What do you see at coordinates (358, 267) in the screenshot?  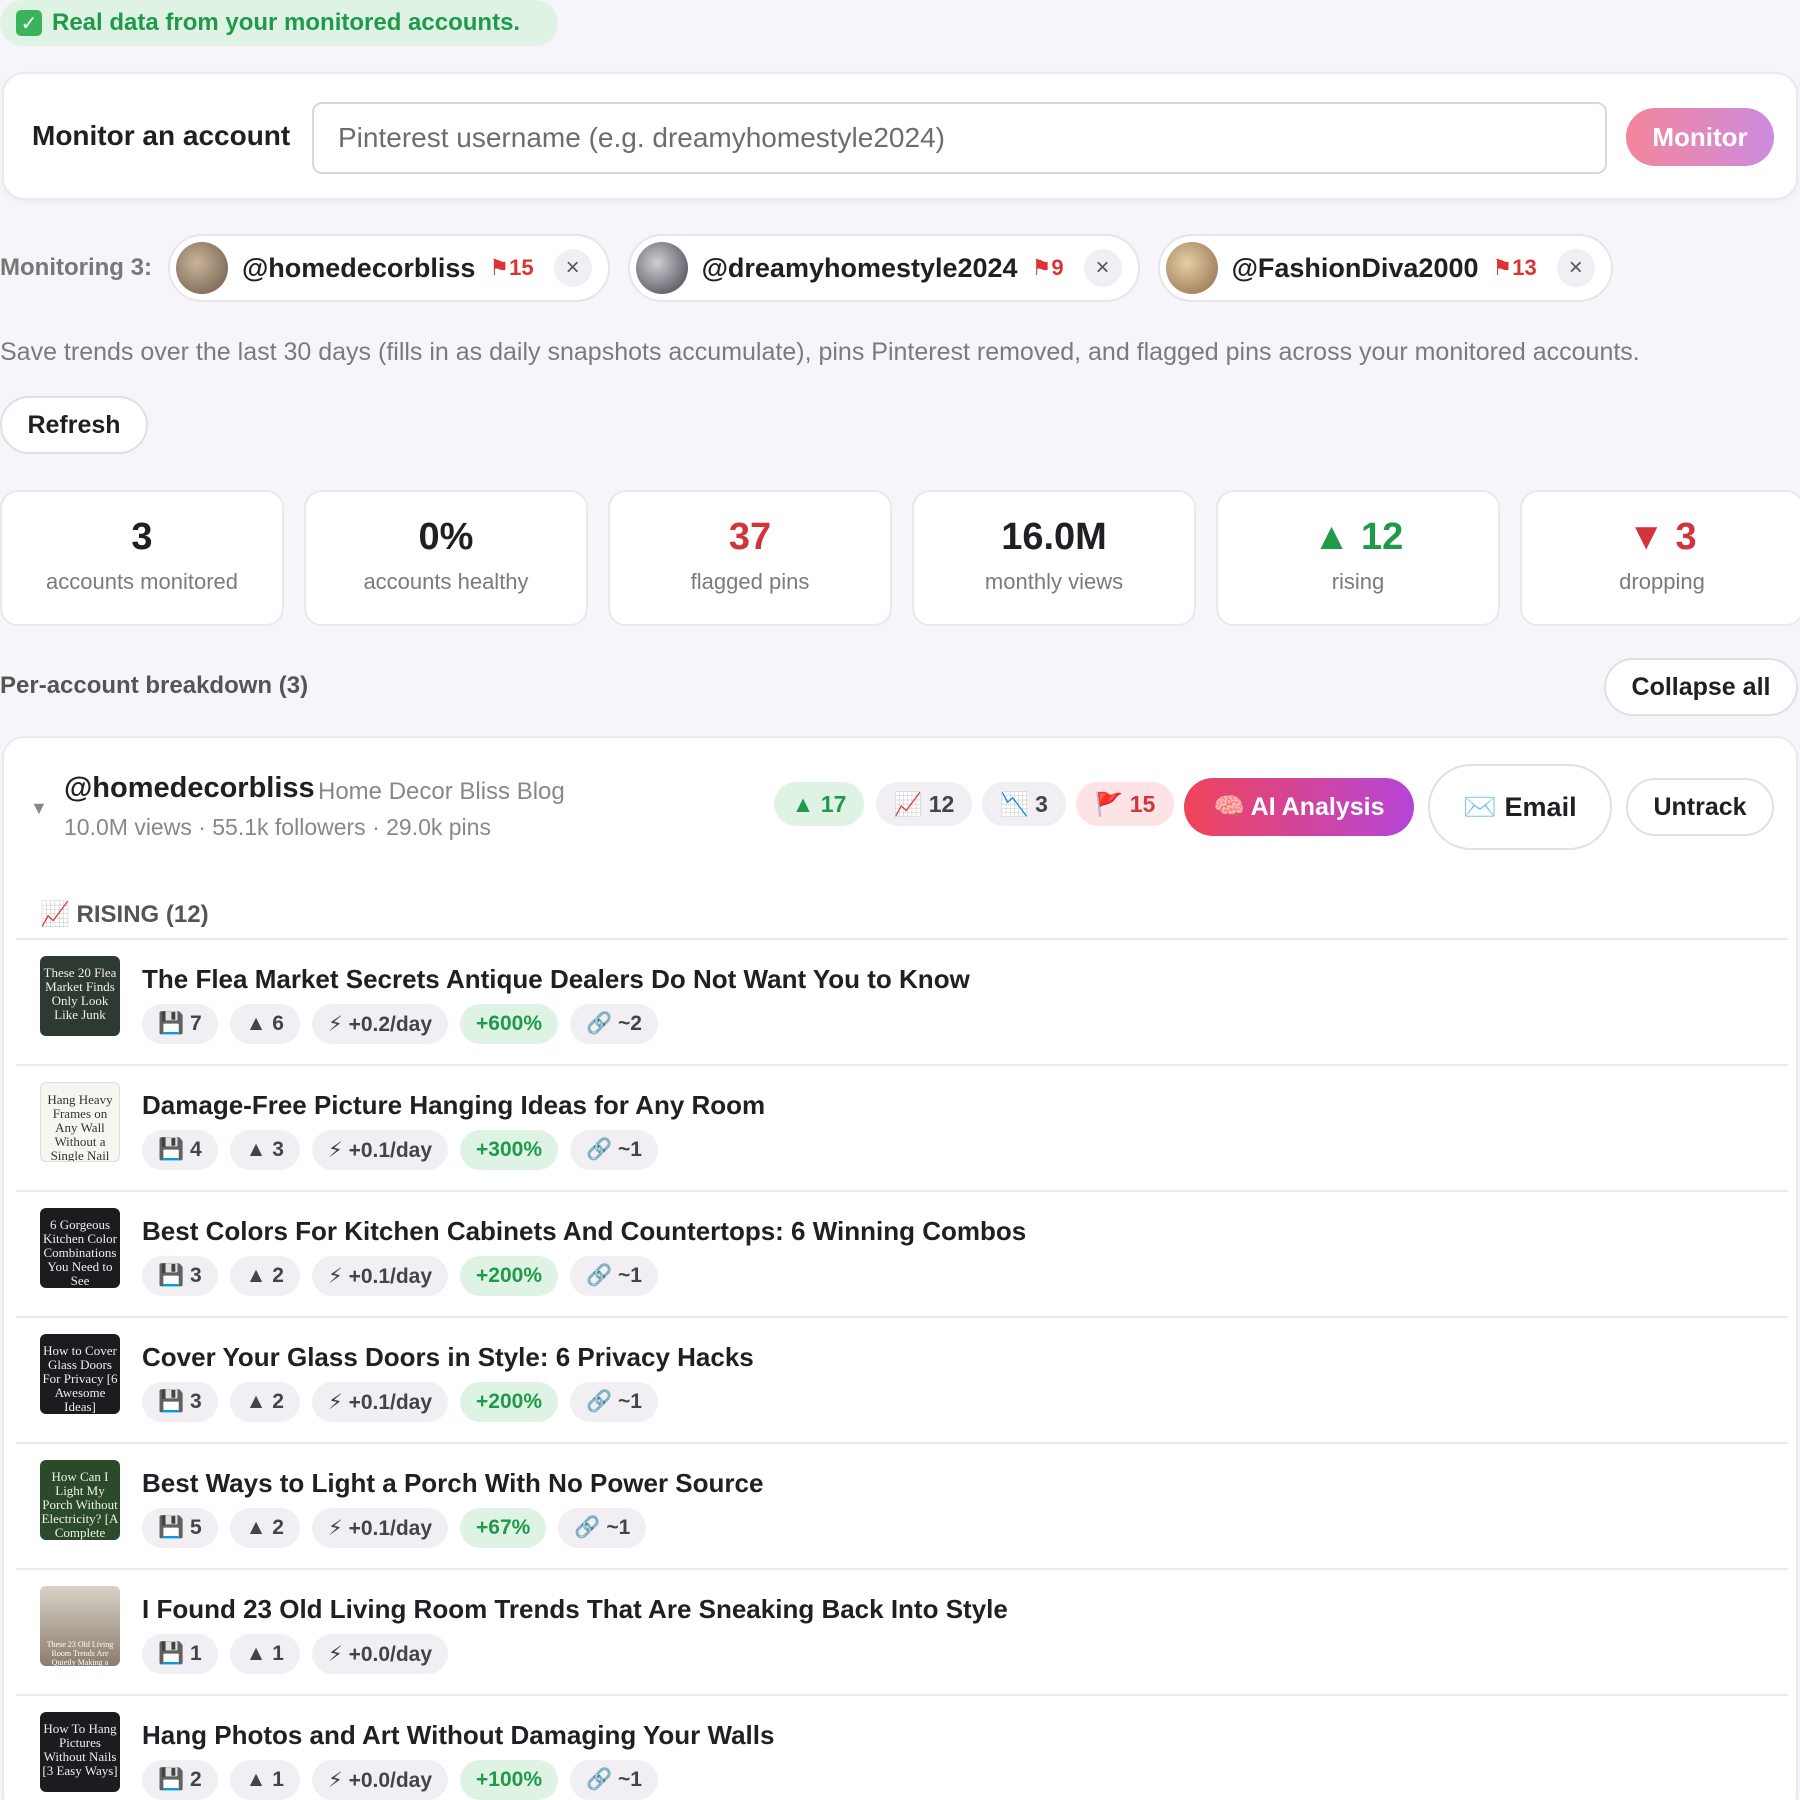 I see `chip-name: @homedecorbliss` at bounding box center [358, 267].